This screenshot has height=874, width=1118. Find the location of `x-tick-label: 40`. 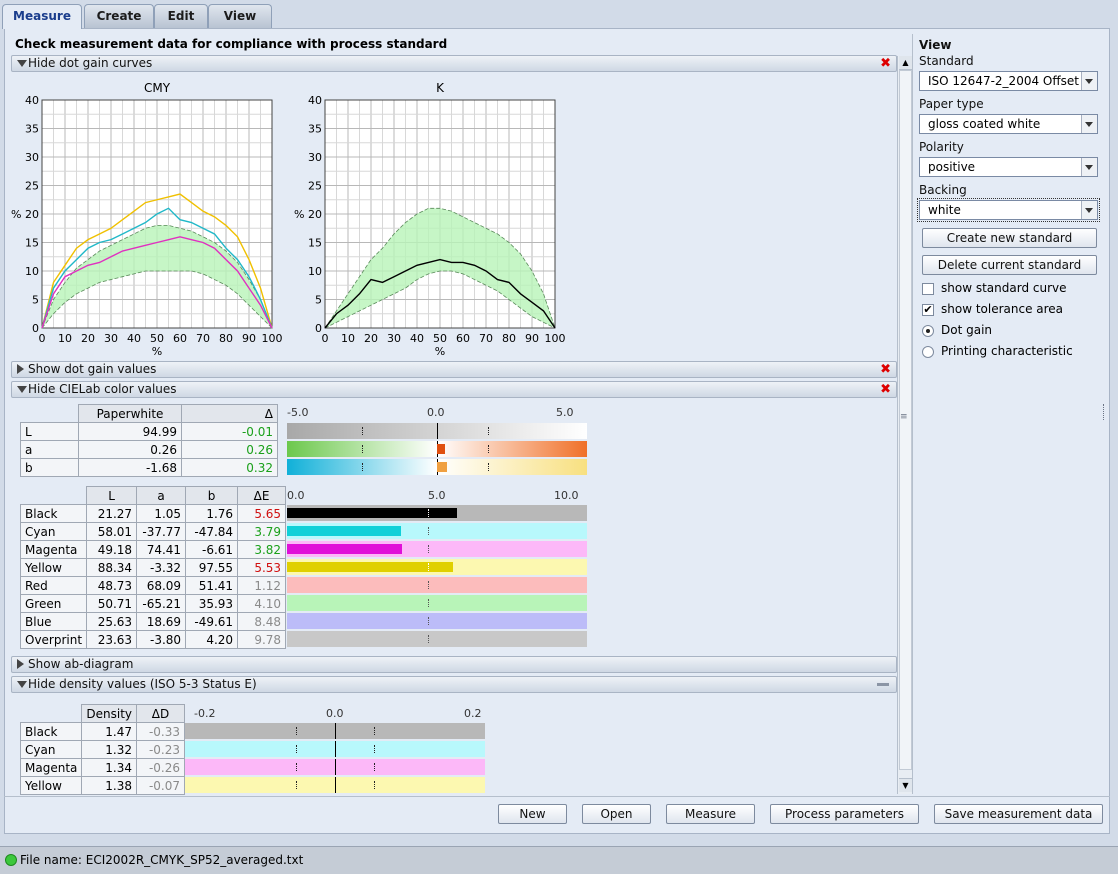

x-tick-label: 40 is located at coordinates (417, 338).